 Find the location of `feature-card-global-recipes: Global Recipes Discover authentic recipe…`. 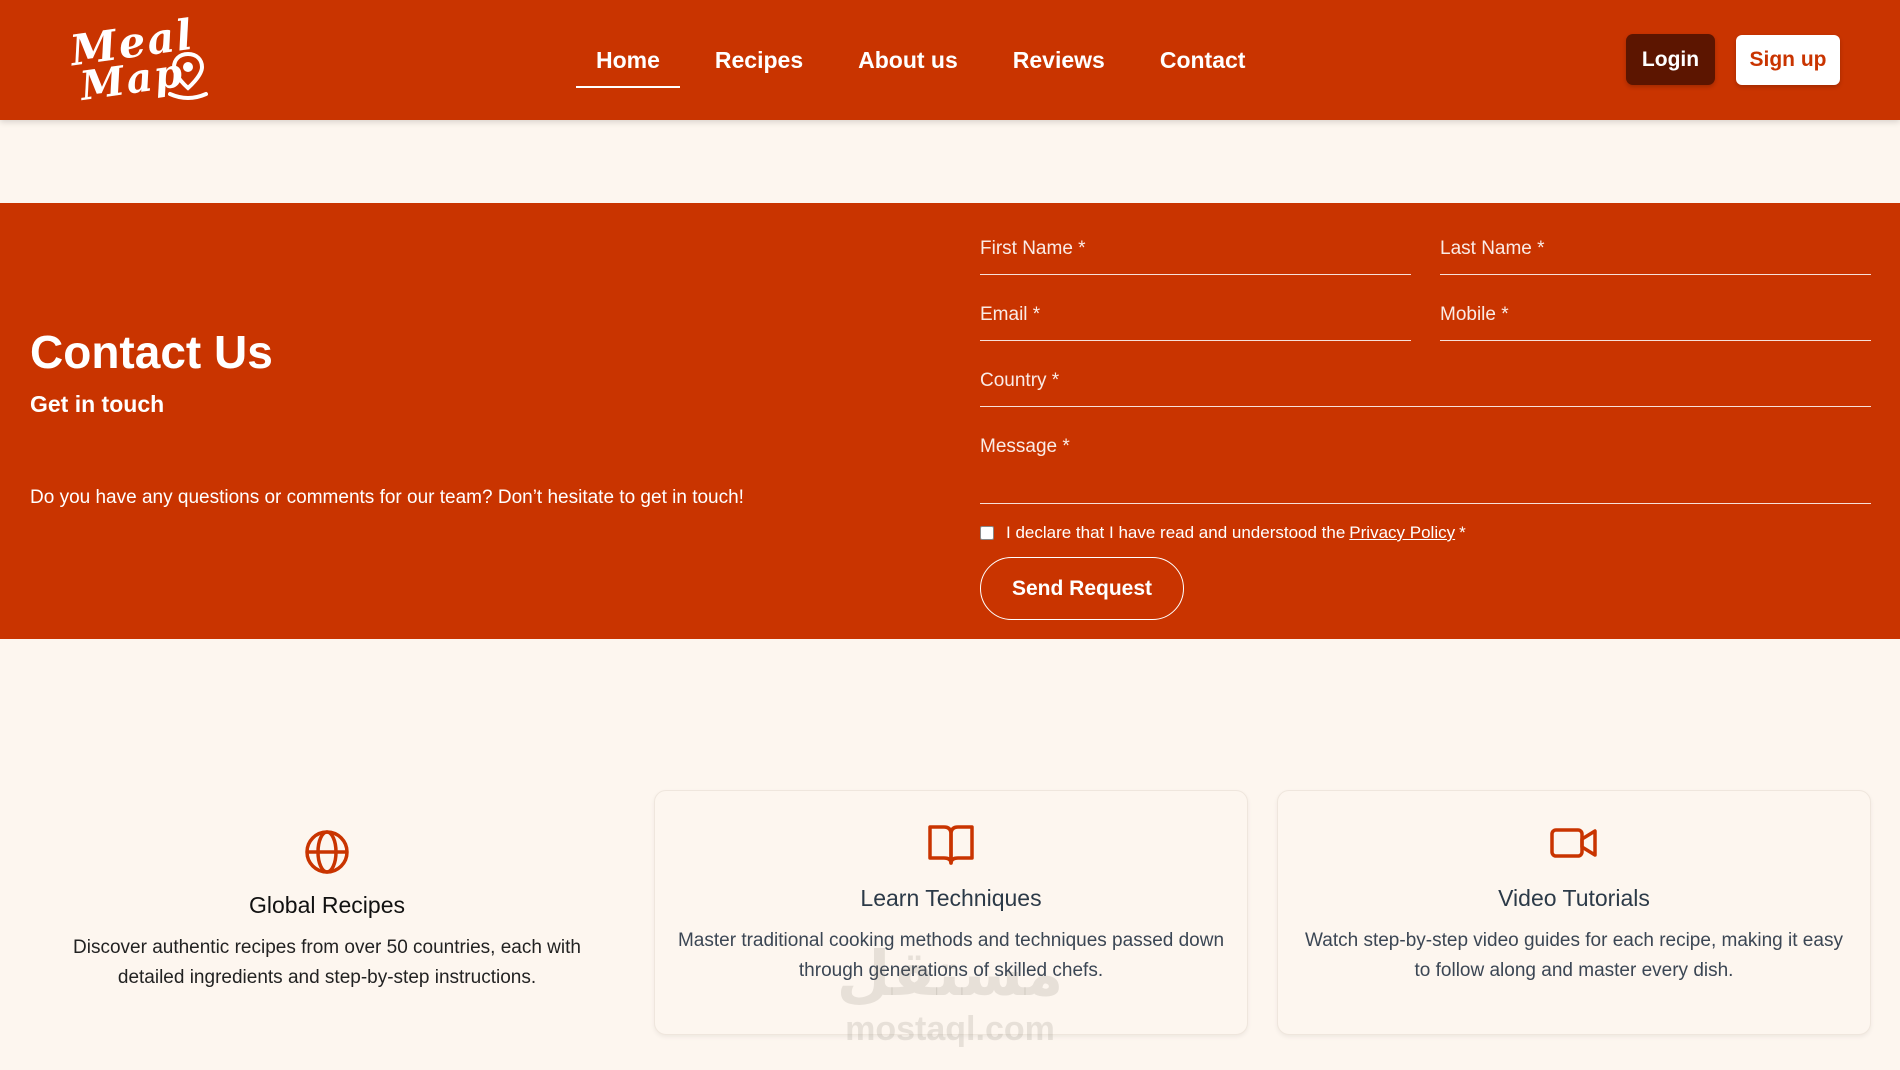

feature-card-global-recipes: Global Recipes Discover authentic recipe… is located at coordinates (327, 912).